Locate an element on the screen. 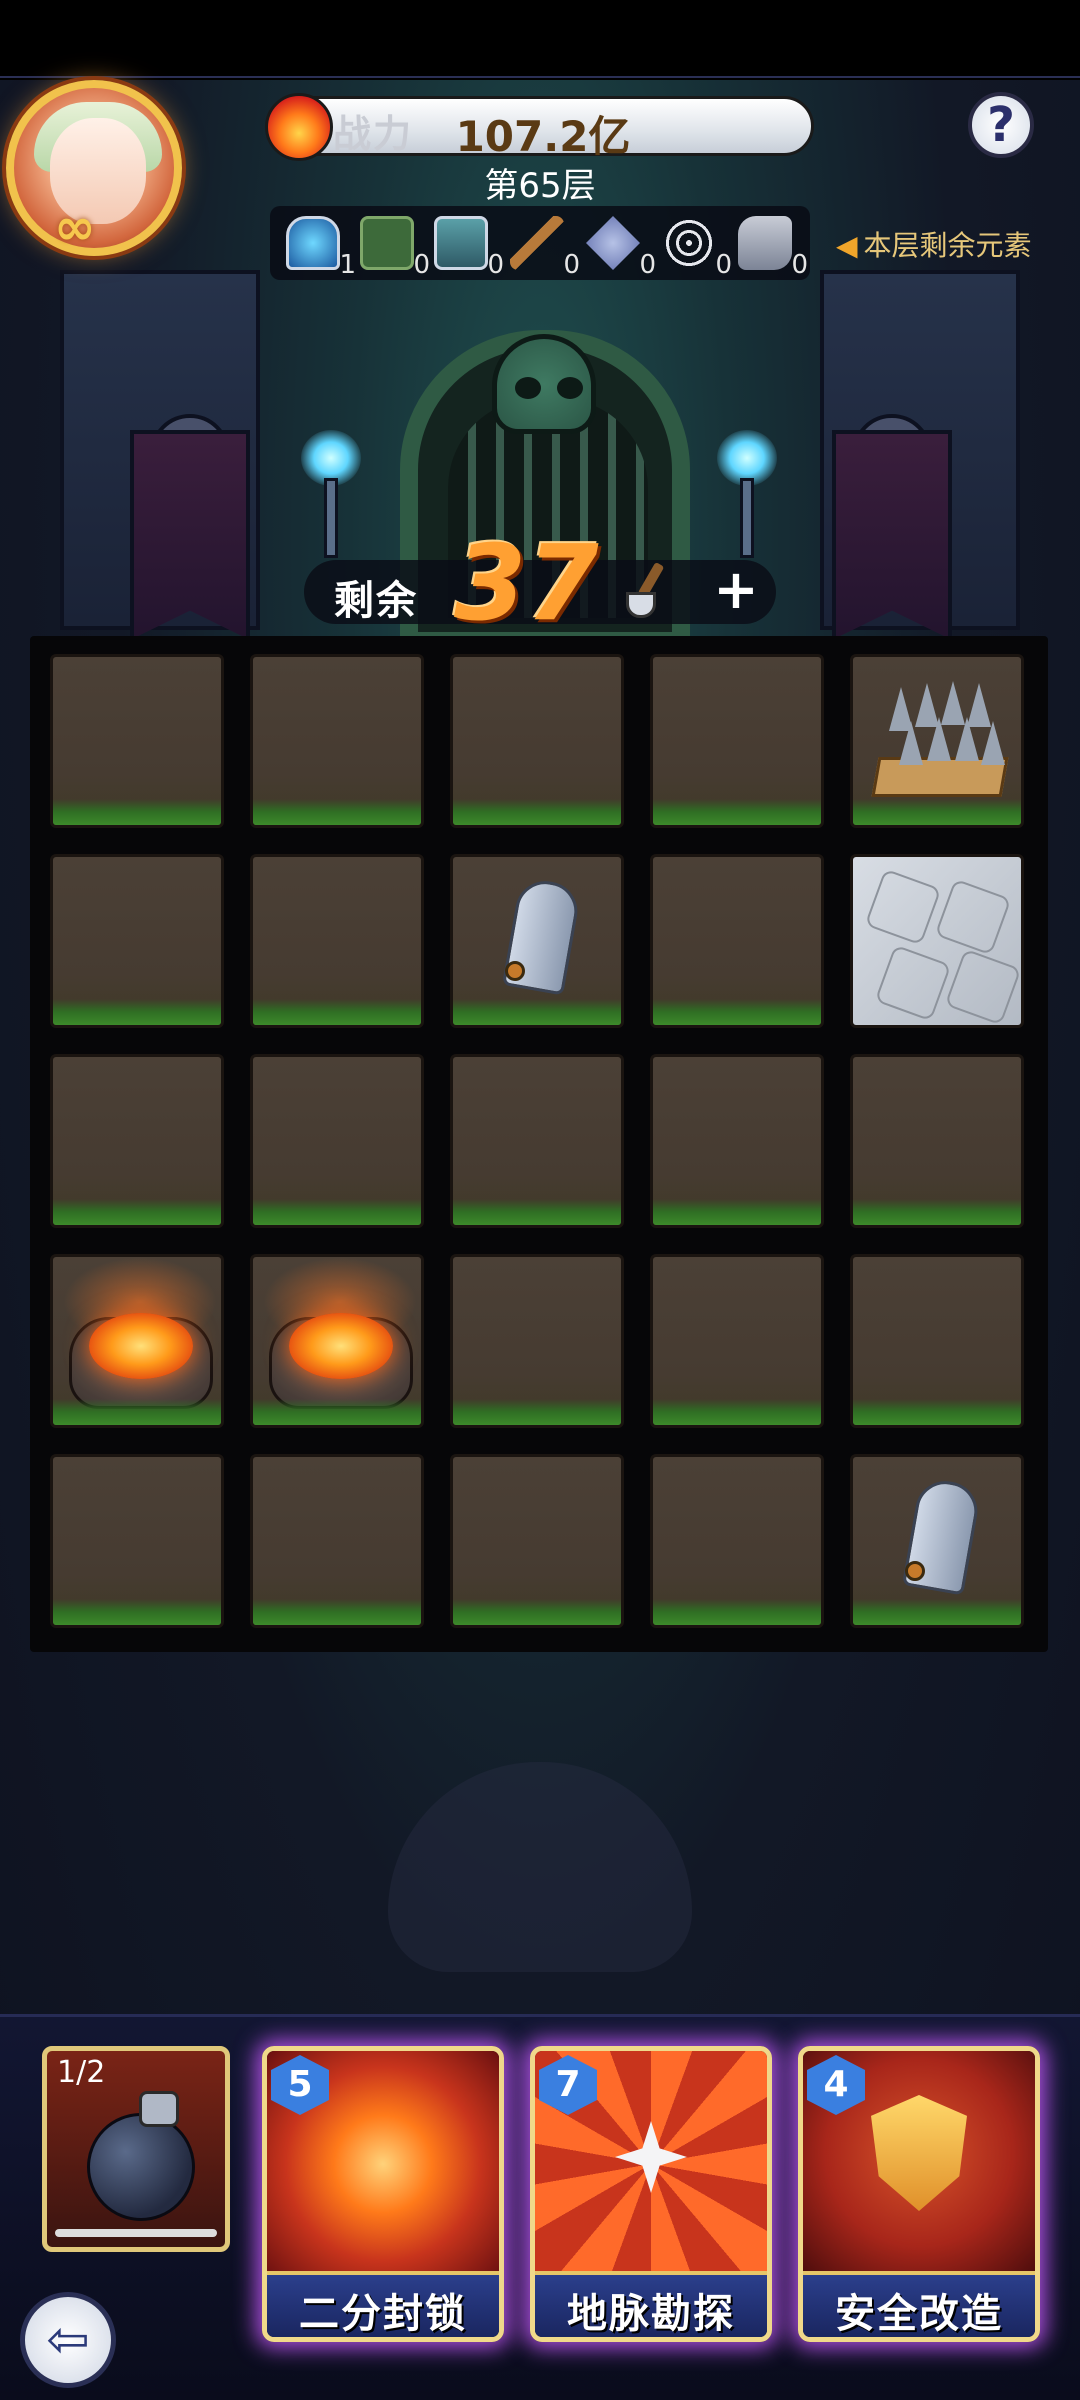 This screenshot has height=2400, width=1080. element-forbidden: 0 is located at coordinates (394, 247).